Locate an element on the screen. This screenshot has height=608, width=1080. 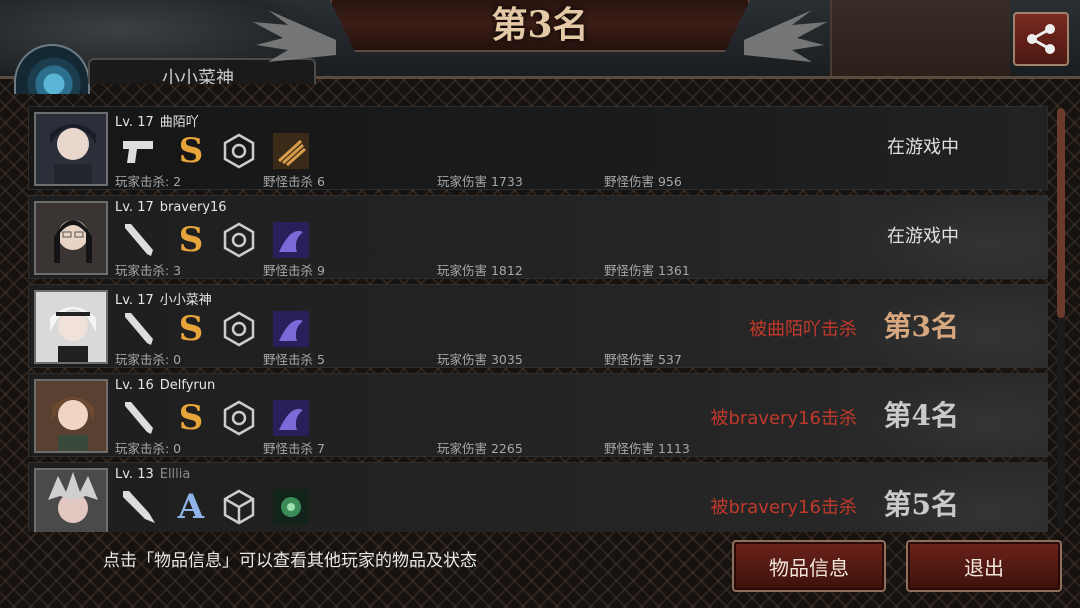
list-scrollbar is located at coordinates (1061, 318).